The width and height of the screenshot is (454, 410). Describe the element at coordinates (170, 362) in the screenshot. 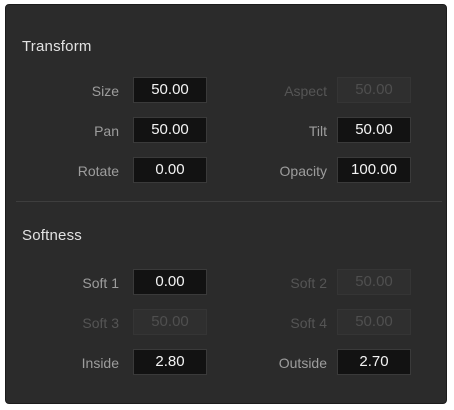

I see `inside-field: 2.80` at that location.